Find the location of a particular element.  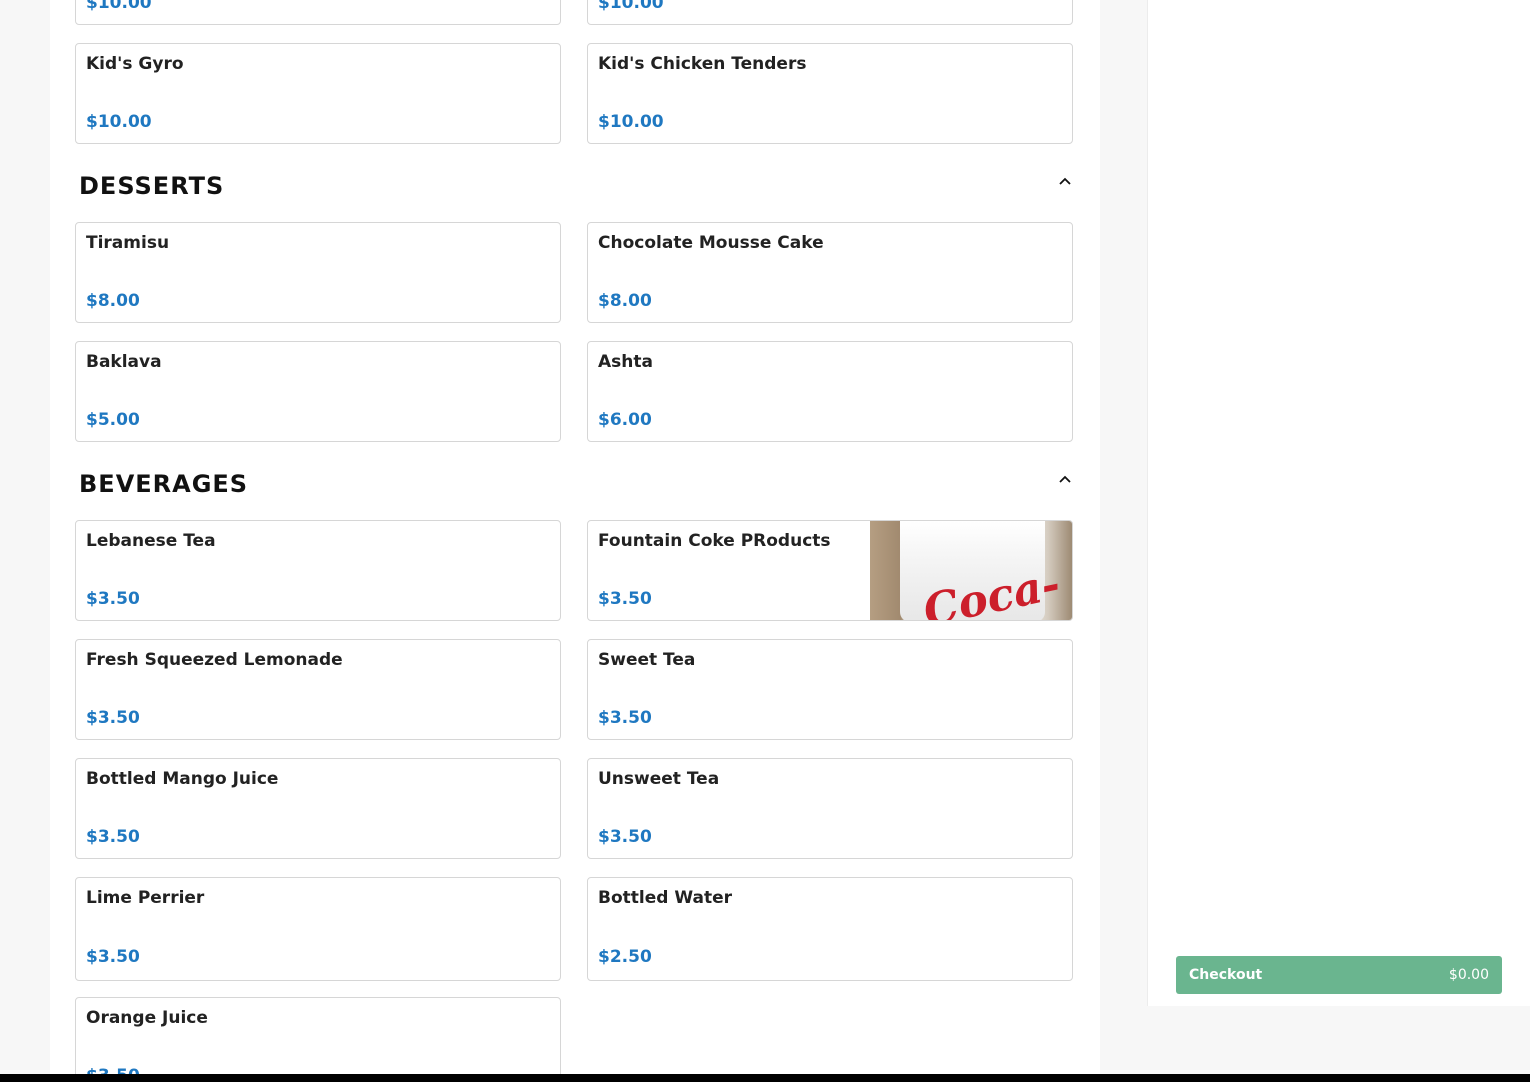

item-name: Lime Perrier is located at coordinates (145, 898).